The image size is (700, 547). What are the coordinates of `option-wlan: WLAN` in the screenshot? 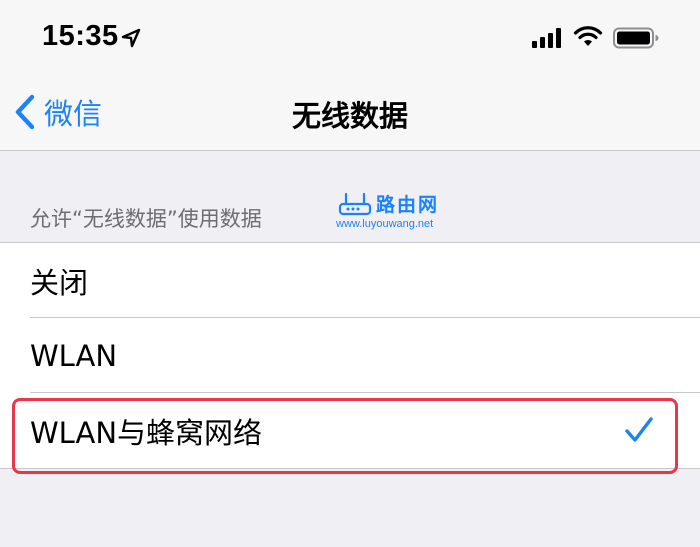 It's located at (350, 355).